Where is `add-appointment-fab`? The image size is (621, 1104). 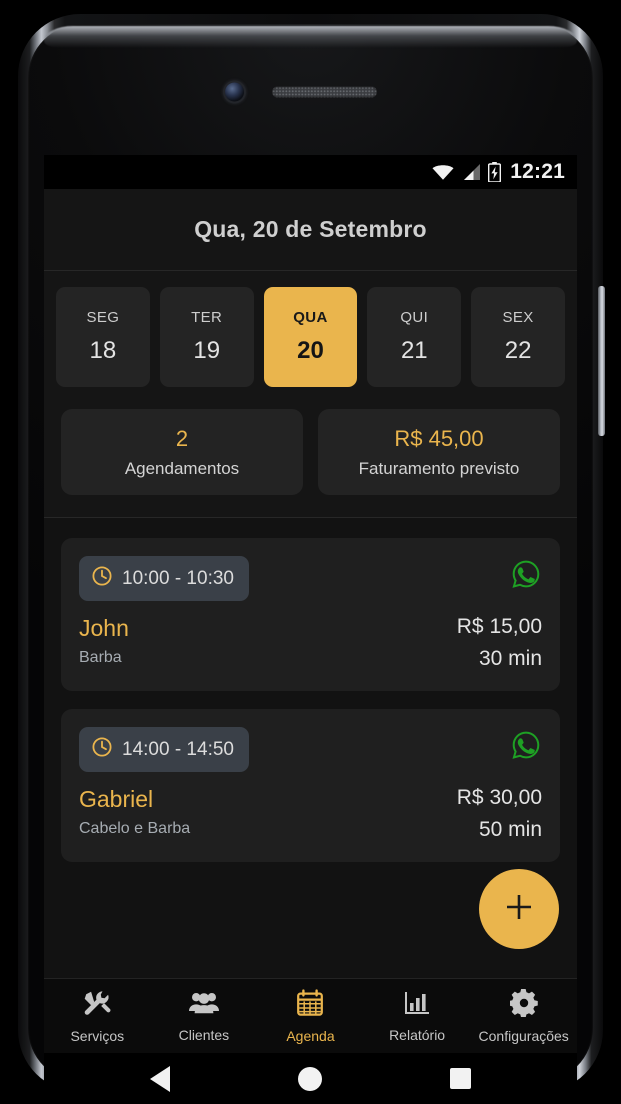 add-appointment-fab is located at coordinates (519, 909).